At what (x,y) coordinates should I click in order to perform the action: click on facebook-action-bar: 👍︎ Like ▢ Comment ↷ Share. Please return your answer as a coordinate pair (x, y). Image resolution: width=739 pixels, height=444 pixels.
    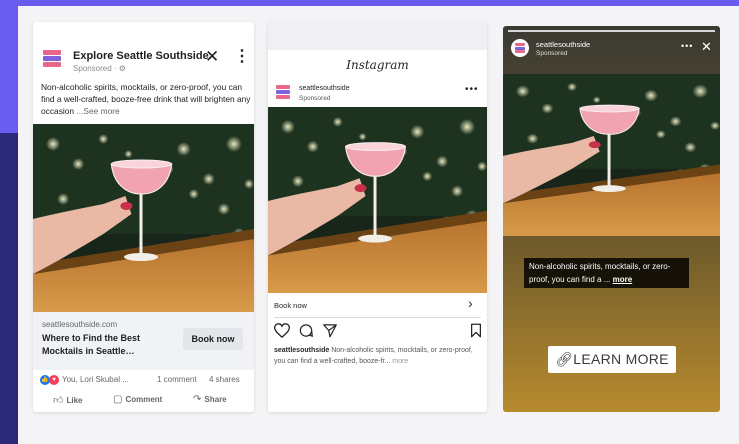
    Looking at the image, I should click on (143, 402).